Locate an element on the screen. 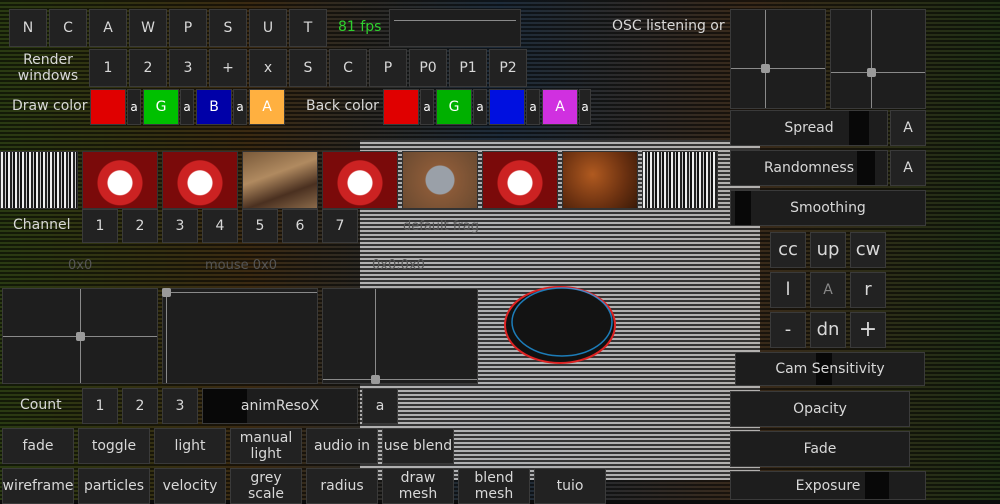 This screenshot has height=504, width=1000. window-s-button: S is located at coordinates (308, 68).